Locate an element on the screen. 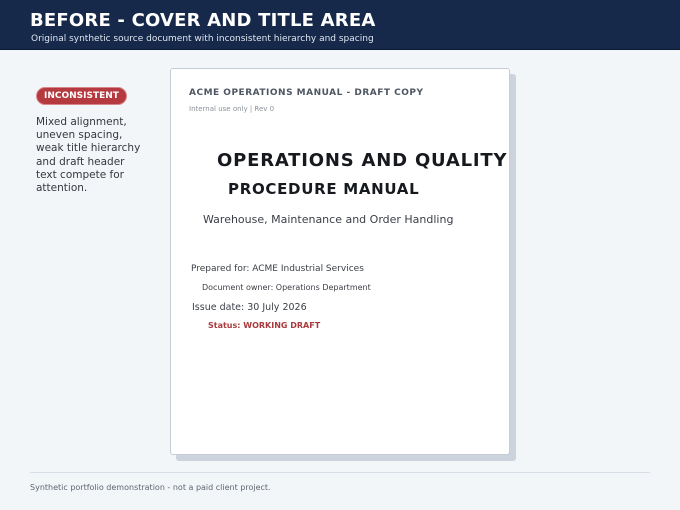 The height and width of the screenshot is (510, 680). footer-divider is located at coordinates (340, 472).